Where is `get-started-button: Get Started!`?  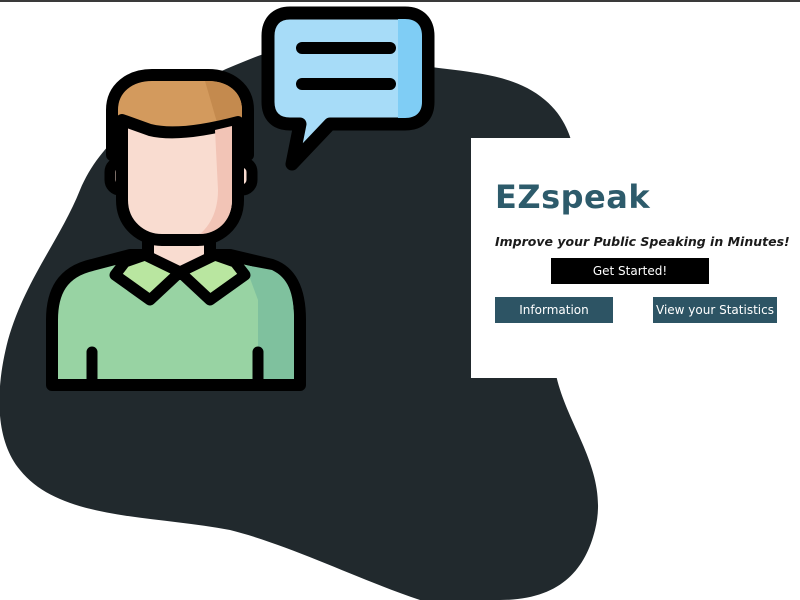 get-started-button: Get Started! is located at coordinates (630, 271).